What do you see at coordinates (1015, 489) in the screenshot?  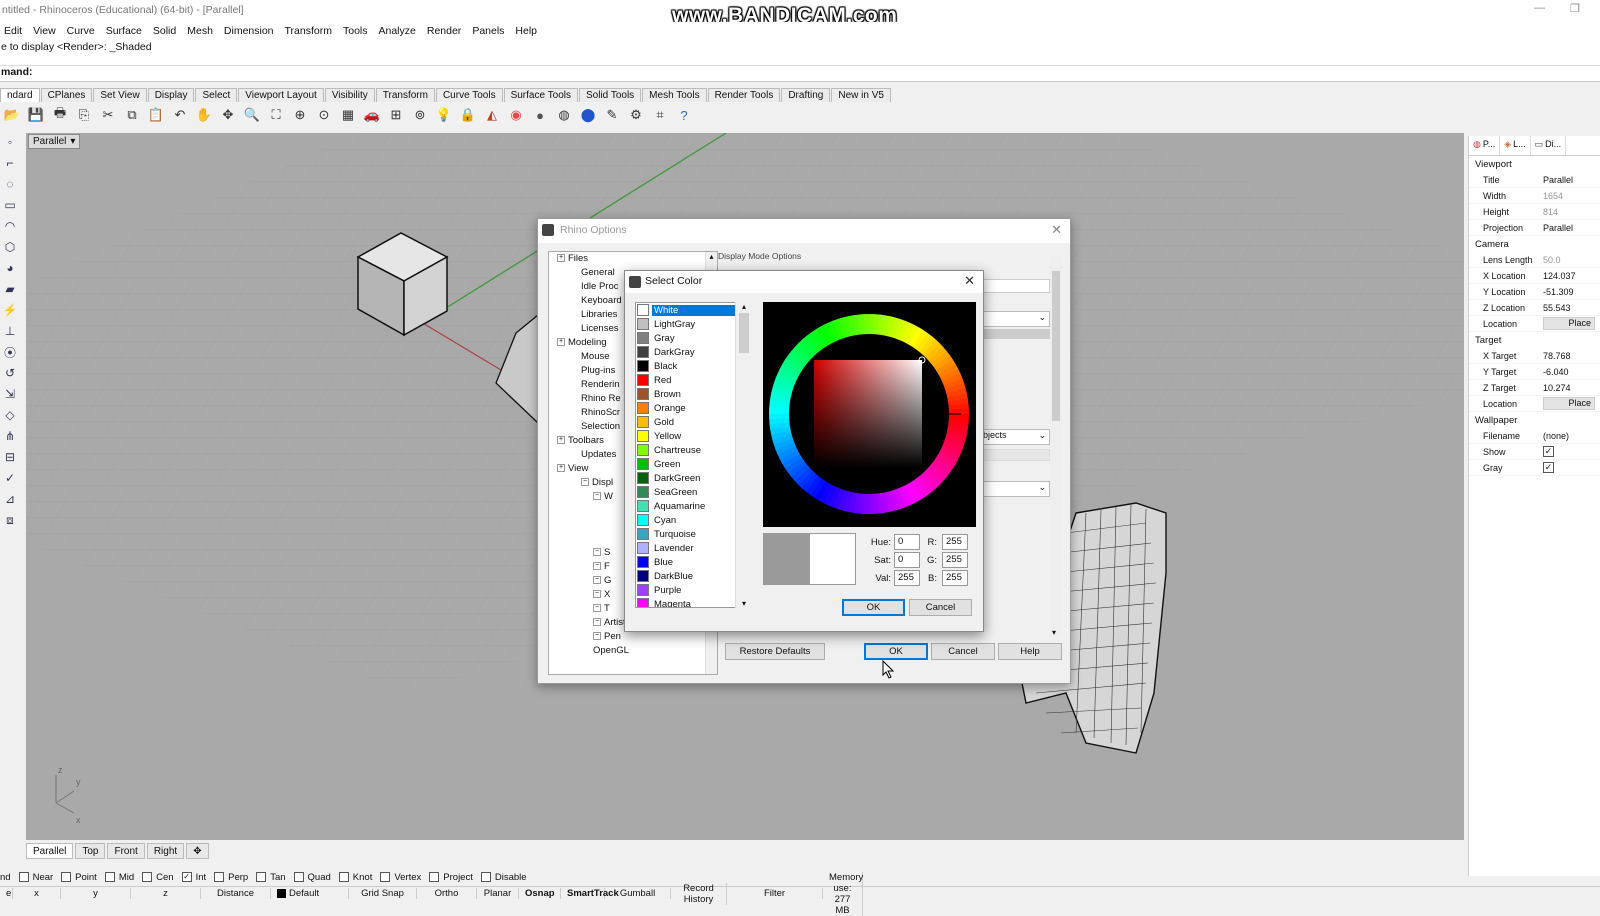 I see `options-dropdown-2: ⌄` at bounding box center [1015, 489].